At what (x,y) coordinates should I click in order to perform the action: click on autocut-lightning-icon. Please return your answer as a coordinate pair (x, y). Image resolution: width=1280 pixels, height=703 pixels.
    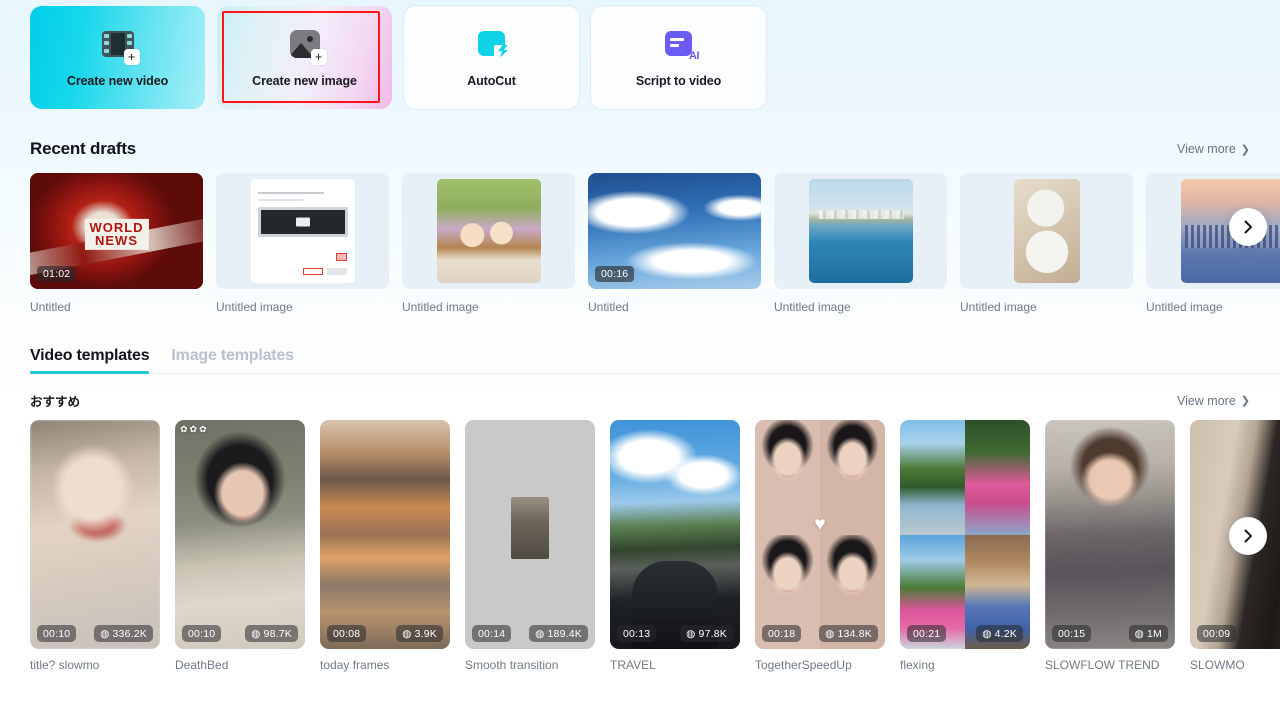
    Looking at the image, I should click on (492, 45).